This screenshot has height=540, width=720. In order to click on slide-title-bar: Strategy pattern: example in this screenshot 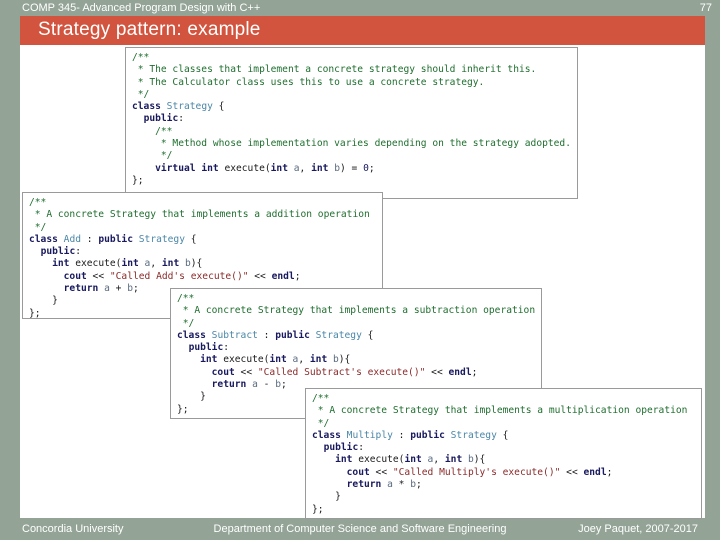, I will do `click(362, 30)`.